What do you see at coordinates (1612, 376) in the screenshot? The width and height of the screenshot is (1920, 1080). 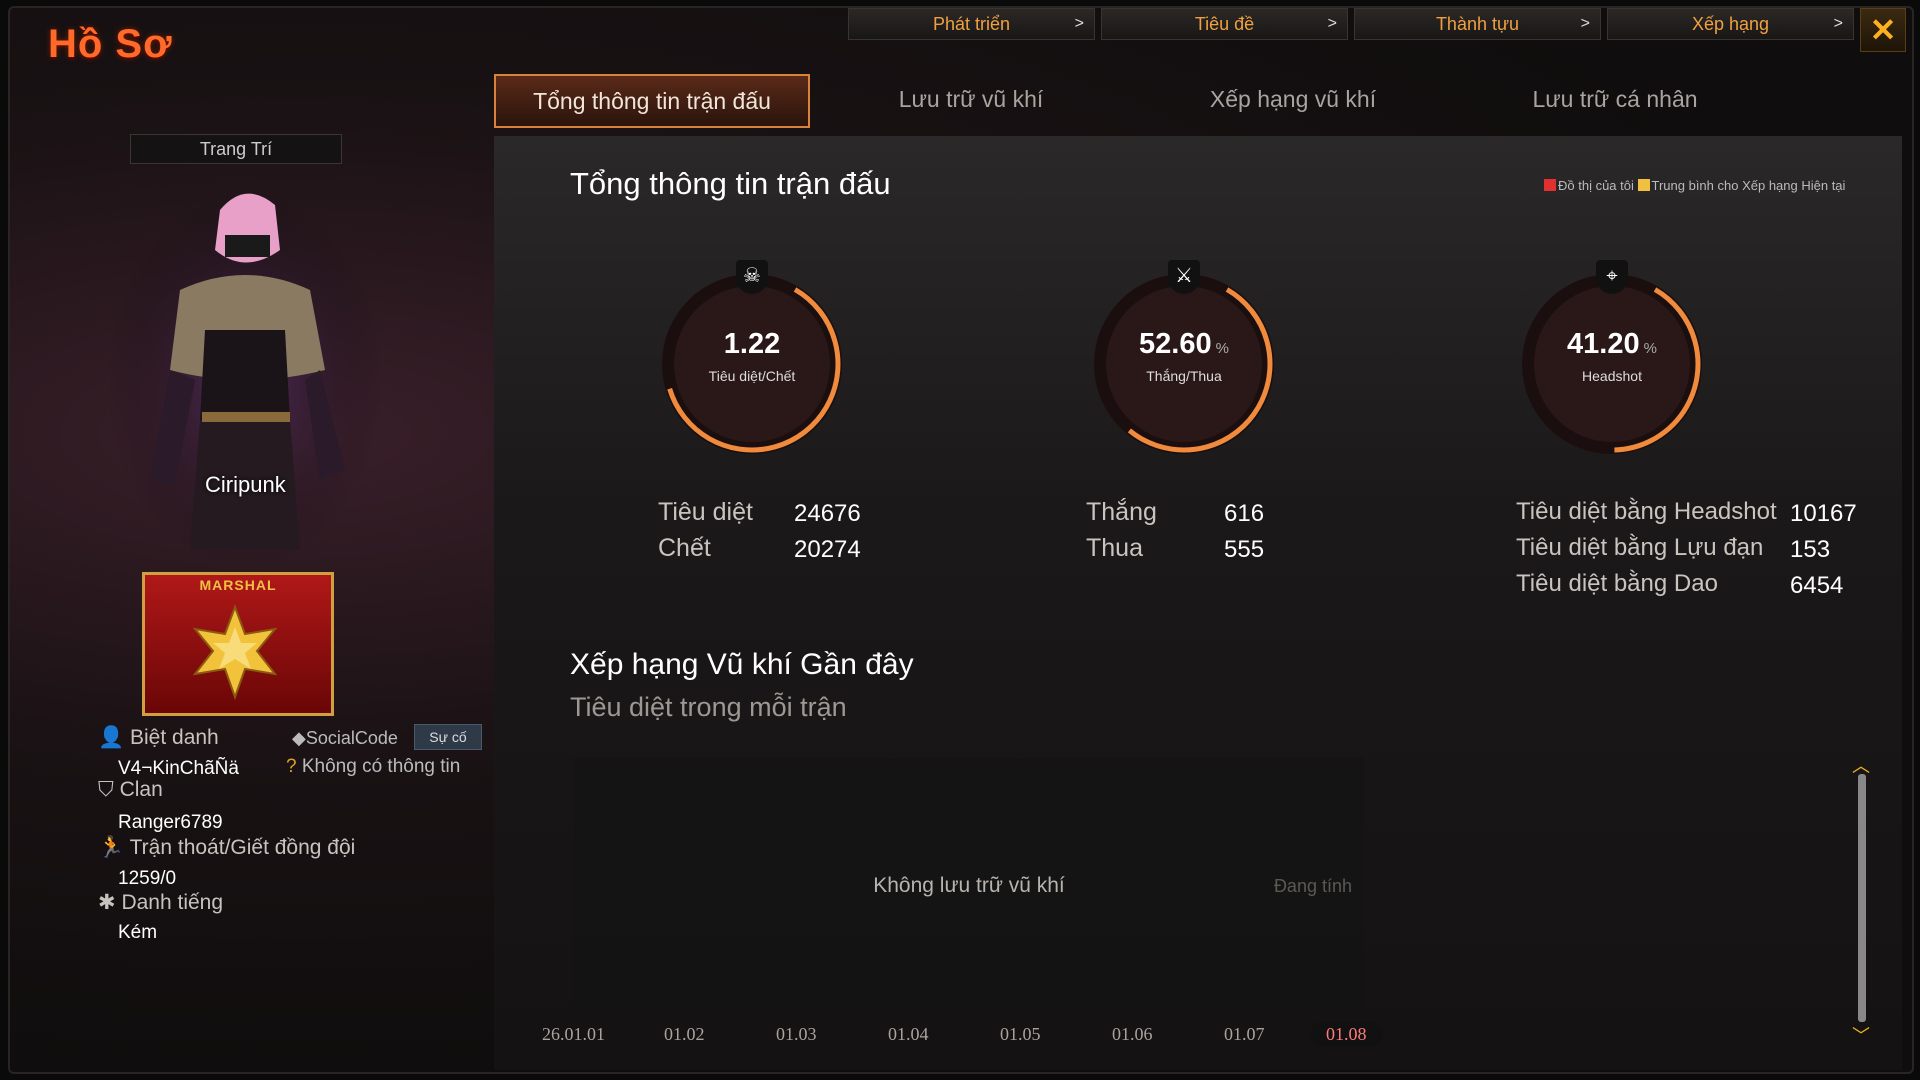 I see `gauge-label: Headshot` at bounding box center [1612, 376].